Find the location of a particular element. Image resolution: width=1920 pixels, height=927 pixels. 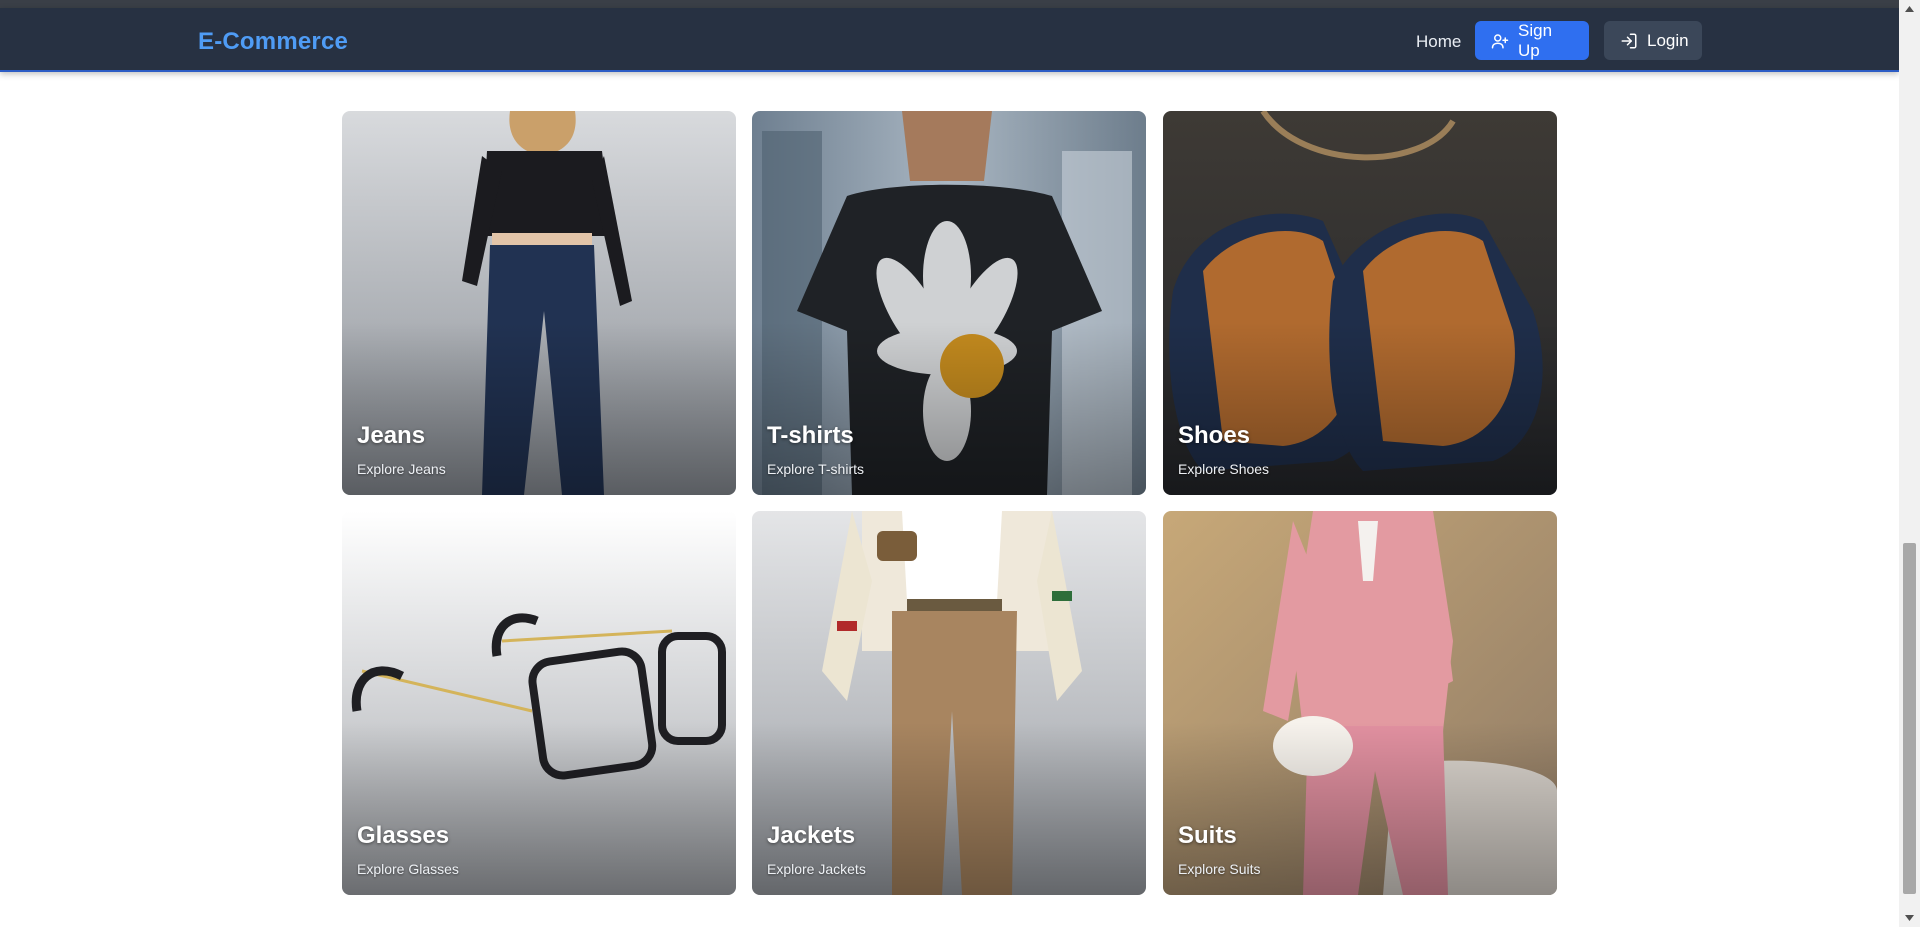

scrollbar-thumb is located at coordinates (1909, 718).